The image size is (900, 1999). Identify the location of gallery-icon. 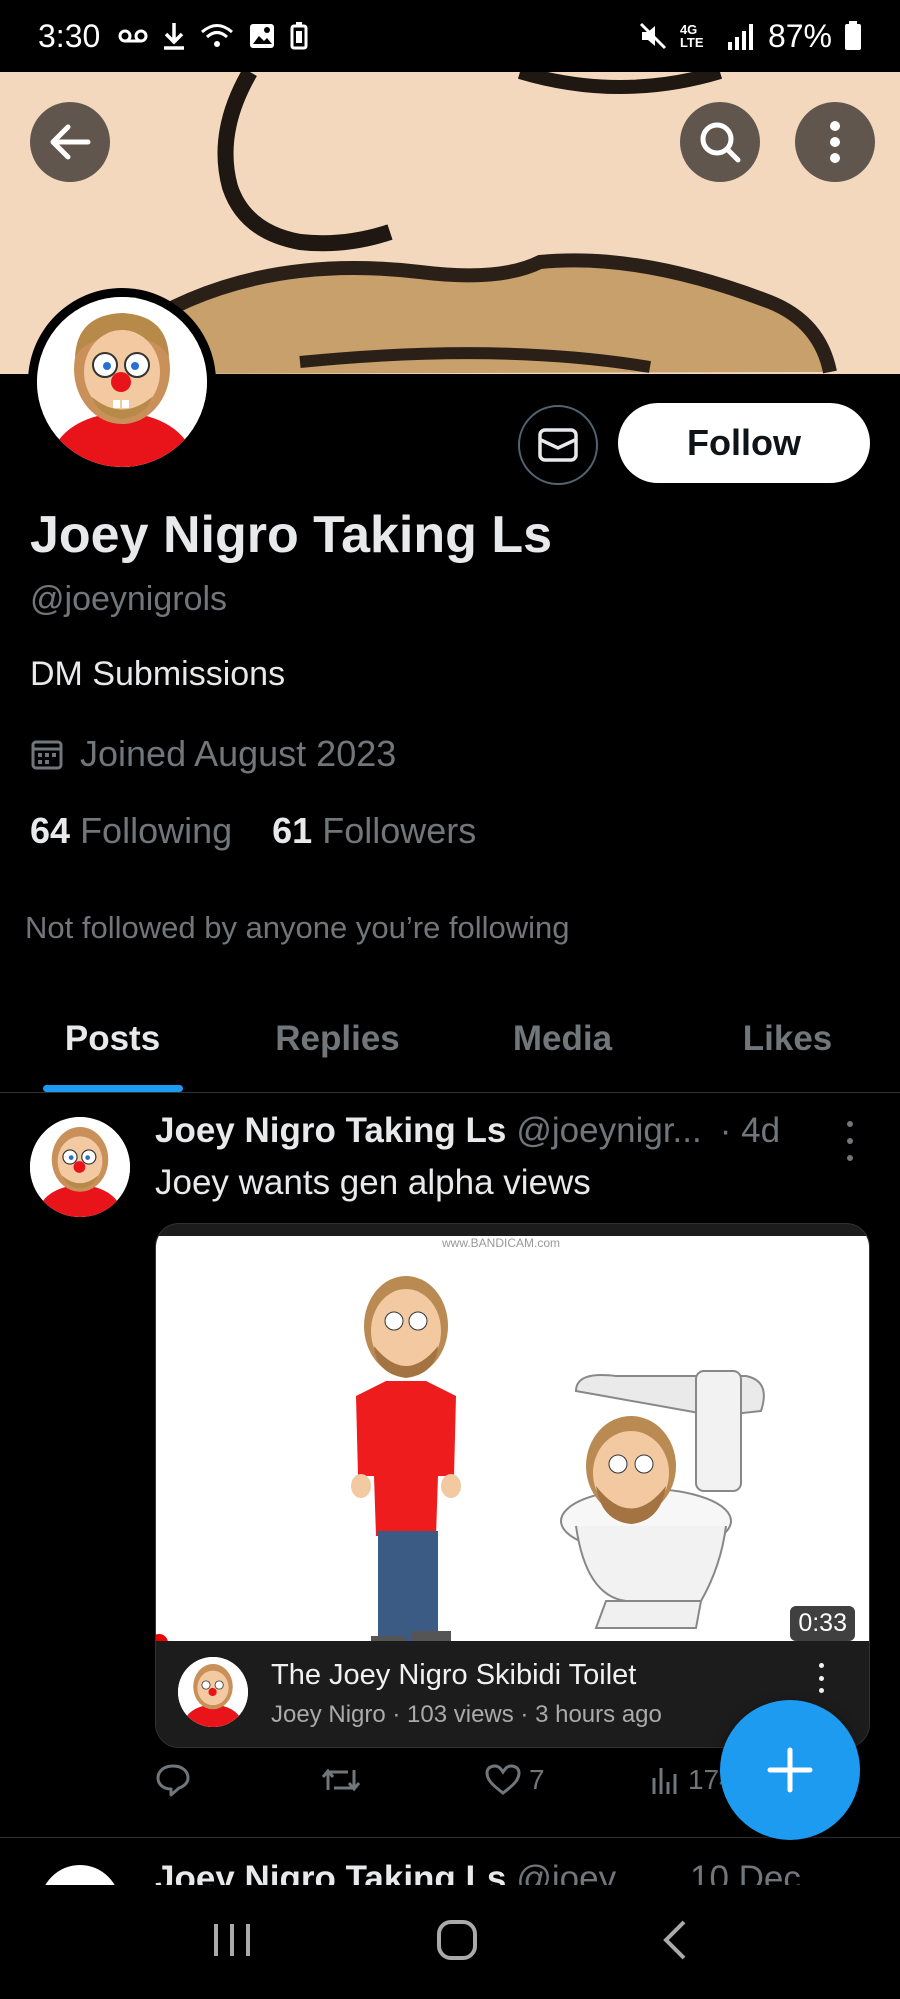
(262, 36).